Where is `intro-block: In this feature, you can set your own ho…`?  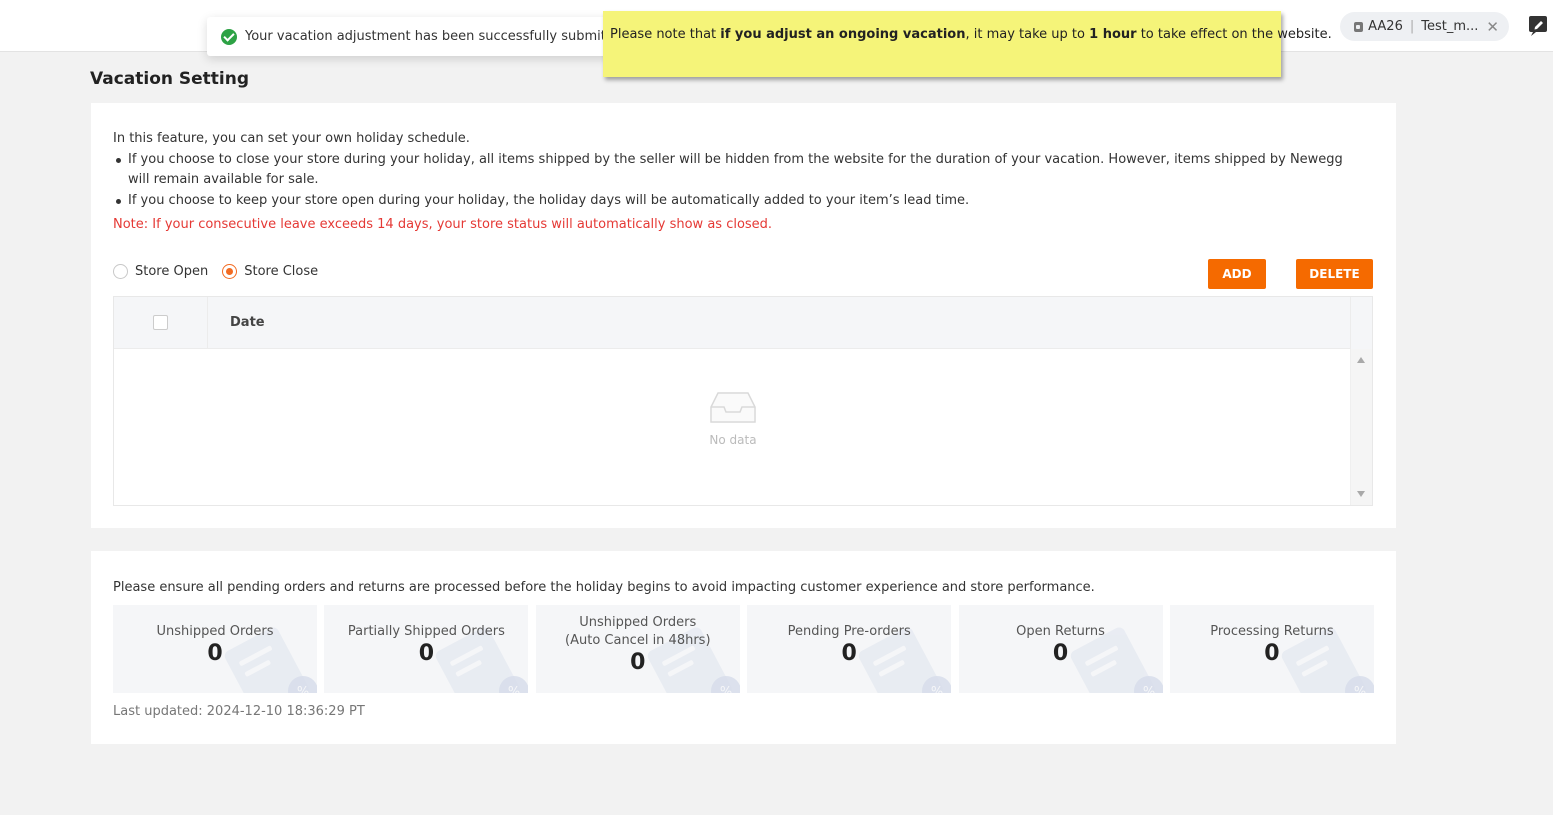
intro-block: In this feature, you can set your own ho… is located at coordinates (733, 170).